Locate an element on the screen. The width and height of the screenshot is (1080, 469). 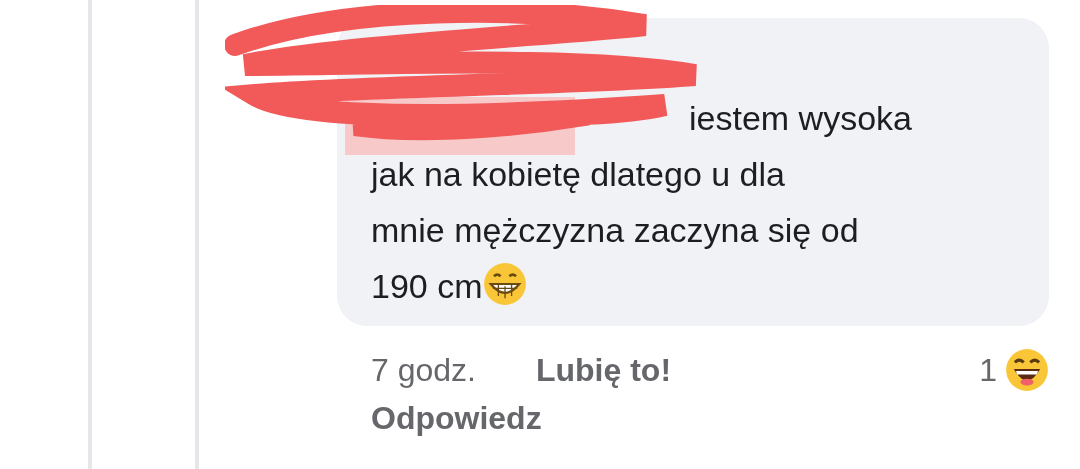
comment-time: 7 godz. is located at coordinates (423, 370).